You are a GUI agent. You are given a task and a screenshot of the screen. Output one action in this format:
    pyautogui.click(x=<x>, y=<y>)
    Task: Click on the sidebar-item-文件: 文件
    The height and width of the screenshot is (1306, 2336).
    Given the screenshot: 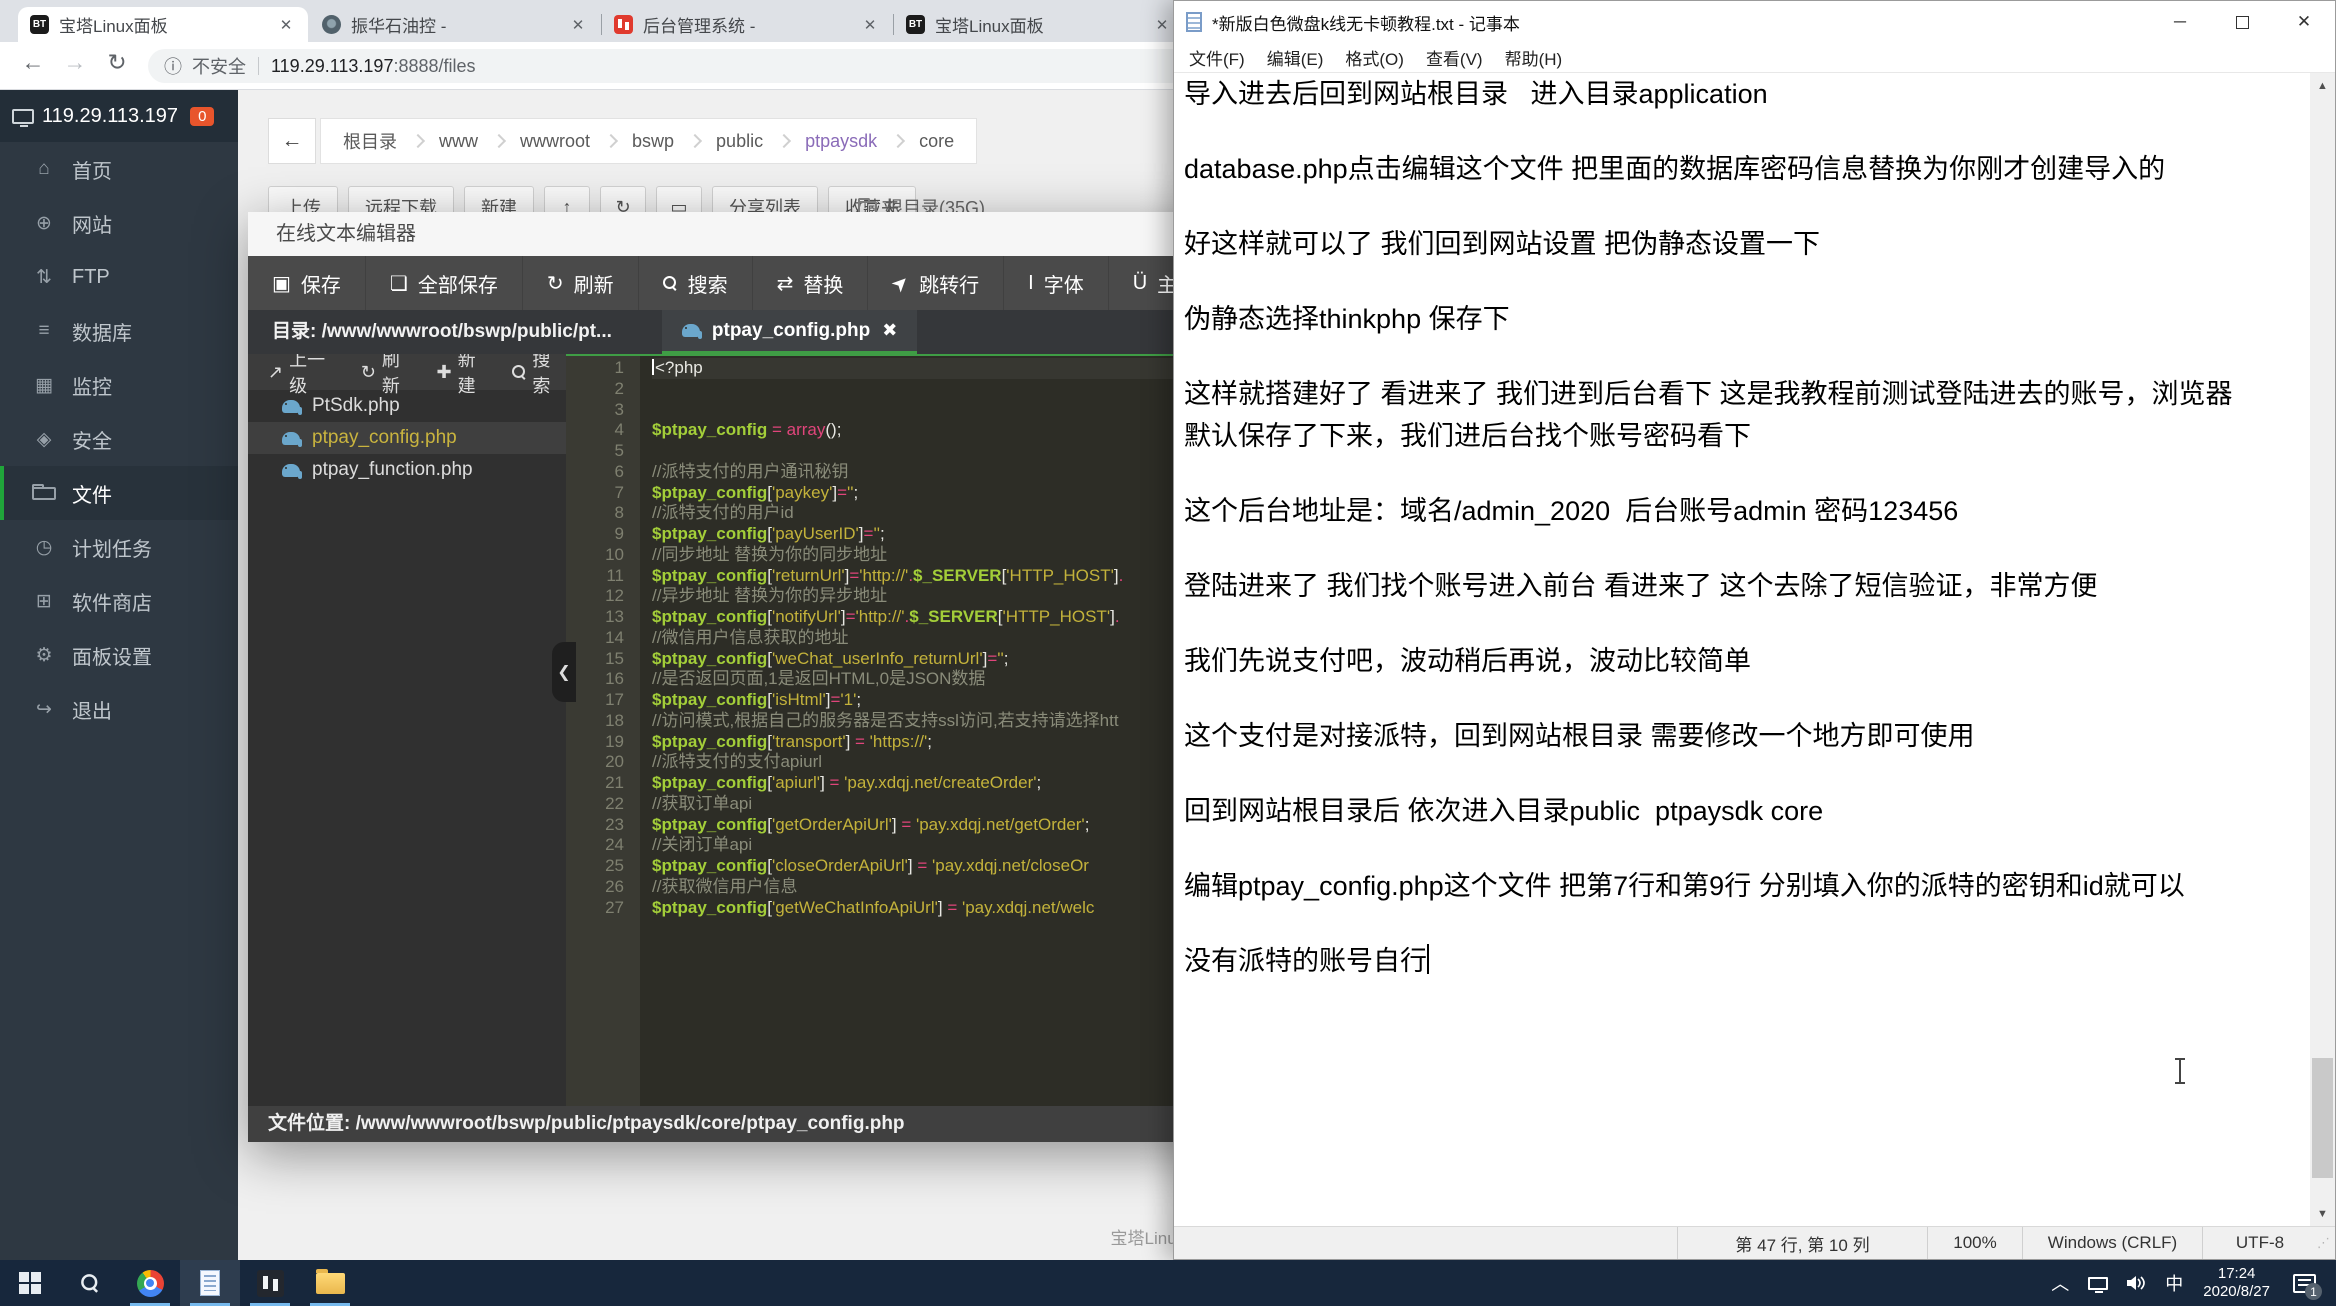 What is the action you would take?
    pyautogui.click(x=119, y=493)
    